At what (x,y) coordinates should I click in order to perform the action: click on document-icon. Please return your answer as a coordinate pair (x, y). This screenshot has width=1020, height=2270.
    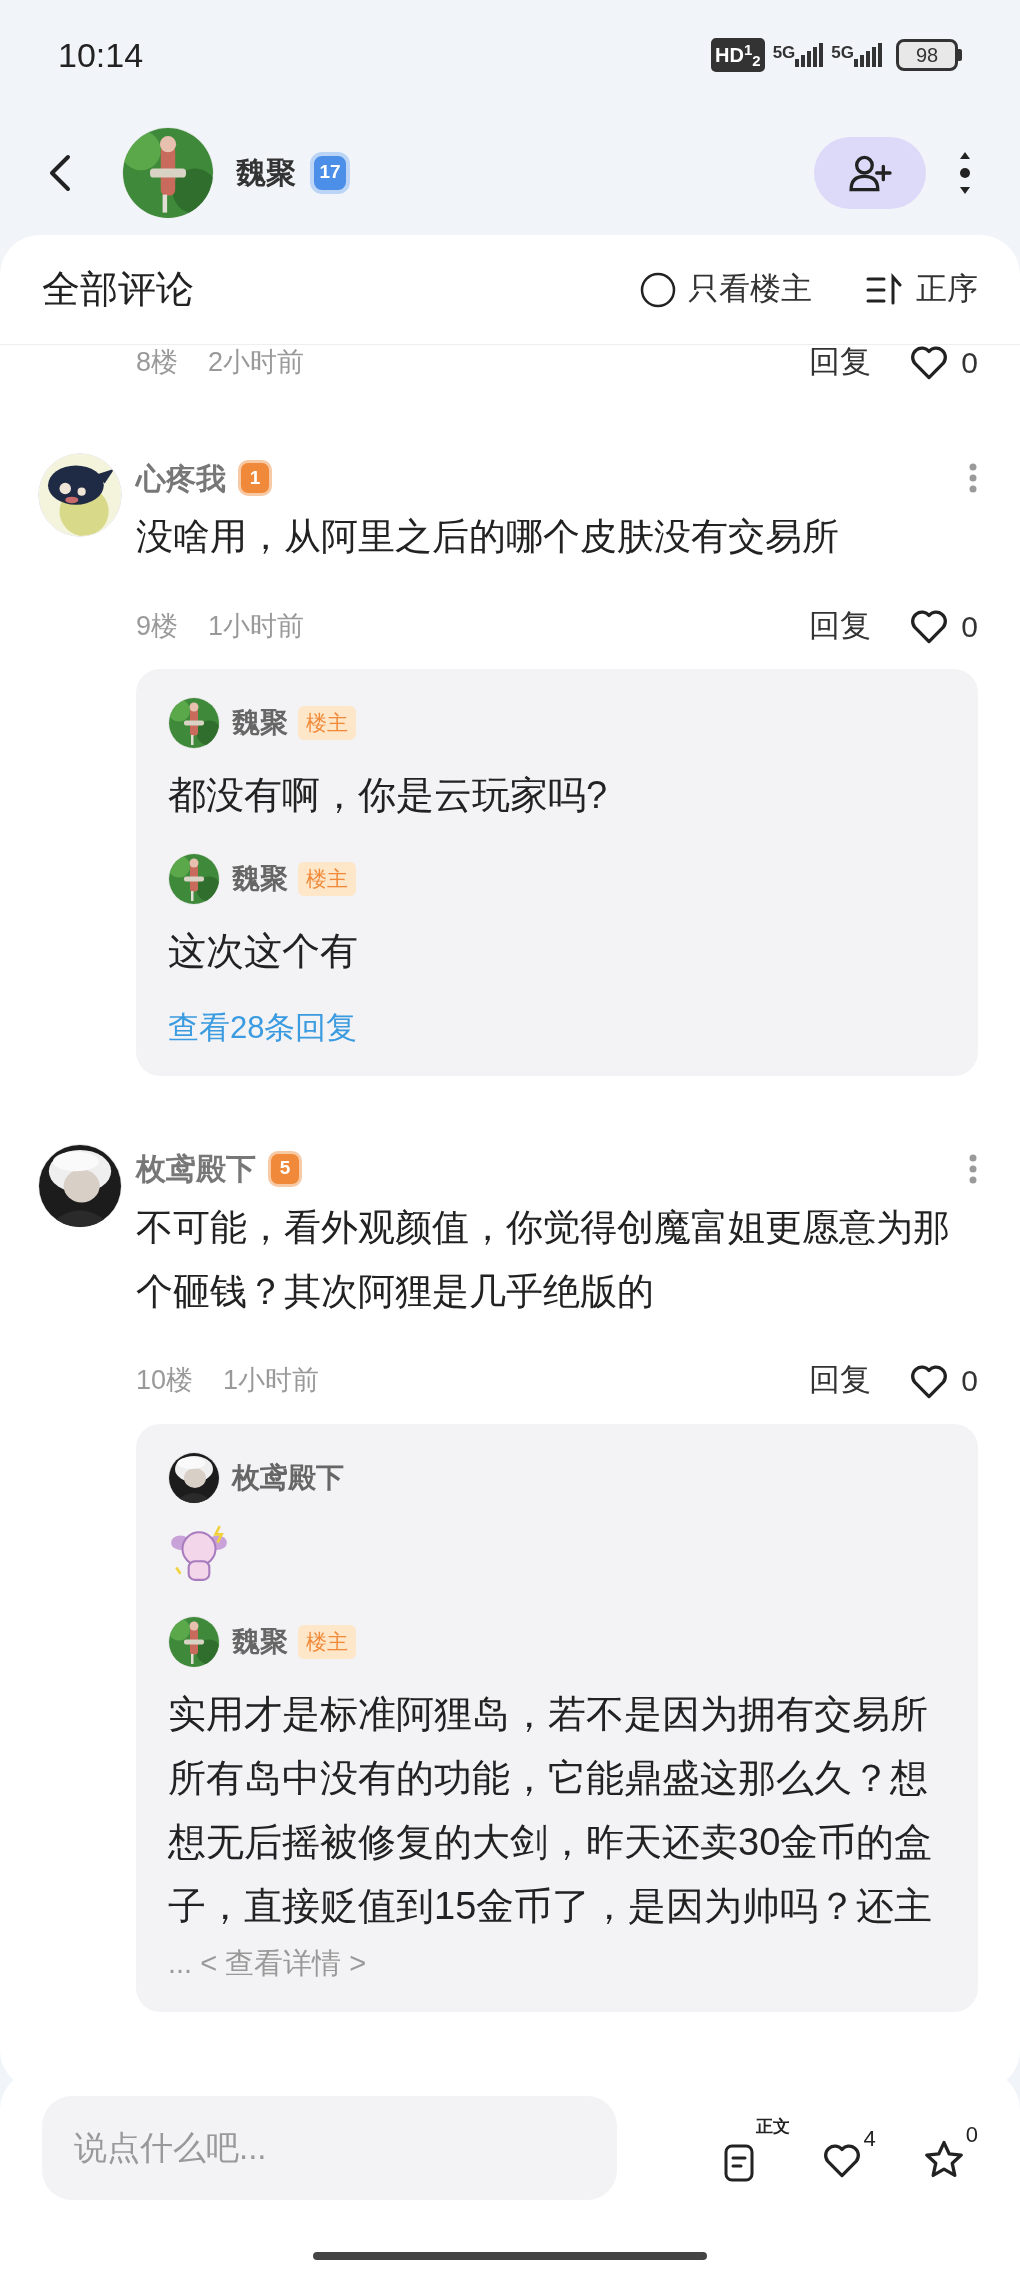
    Looking at the image, I should click on (738, 2163).